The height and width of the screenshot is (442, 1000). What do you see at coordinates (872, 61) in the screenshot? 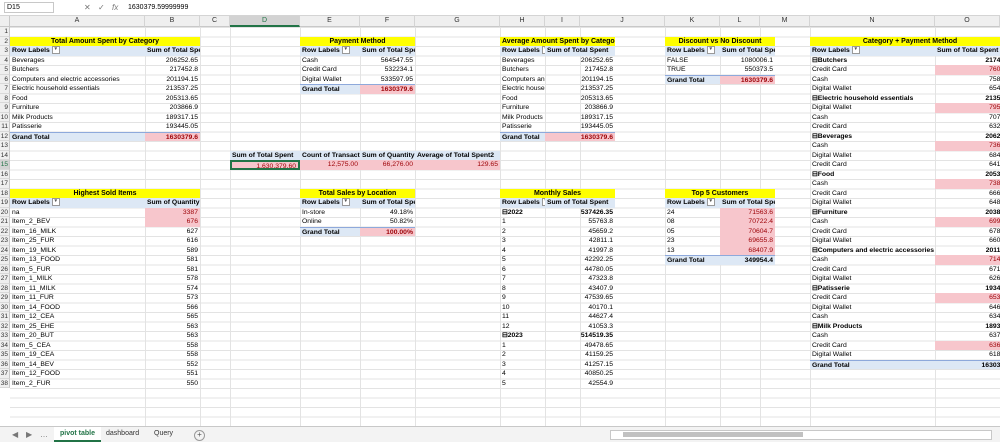
I see `pivot-row-label: ⊟Butchers` at bounding box center [872, 61].